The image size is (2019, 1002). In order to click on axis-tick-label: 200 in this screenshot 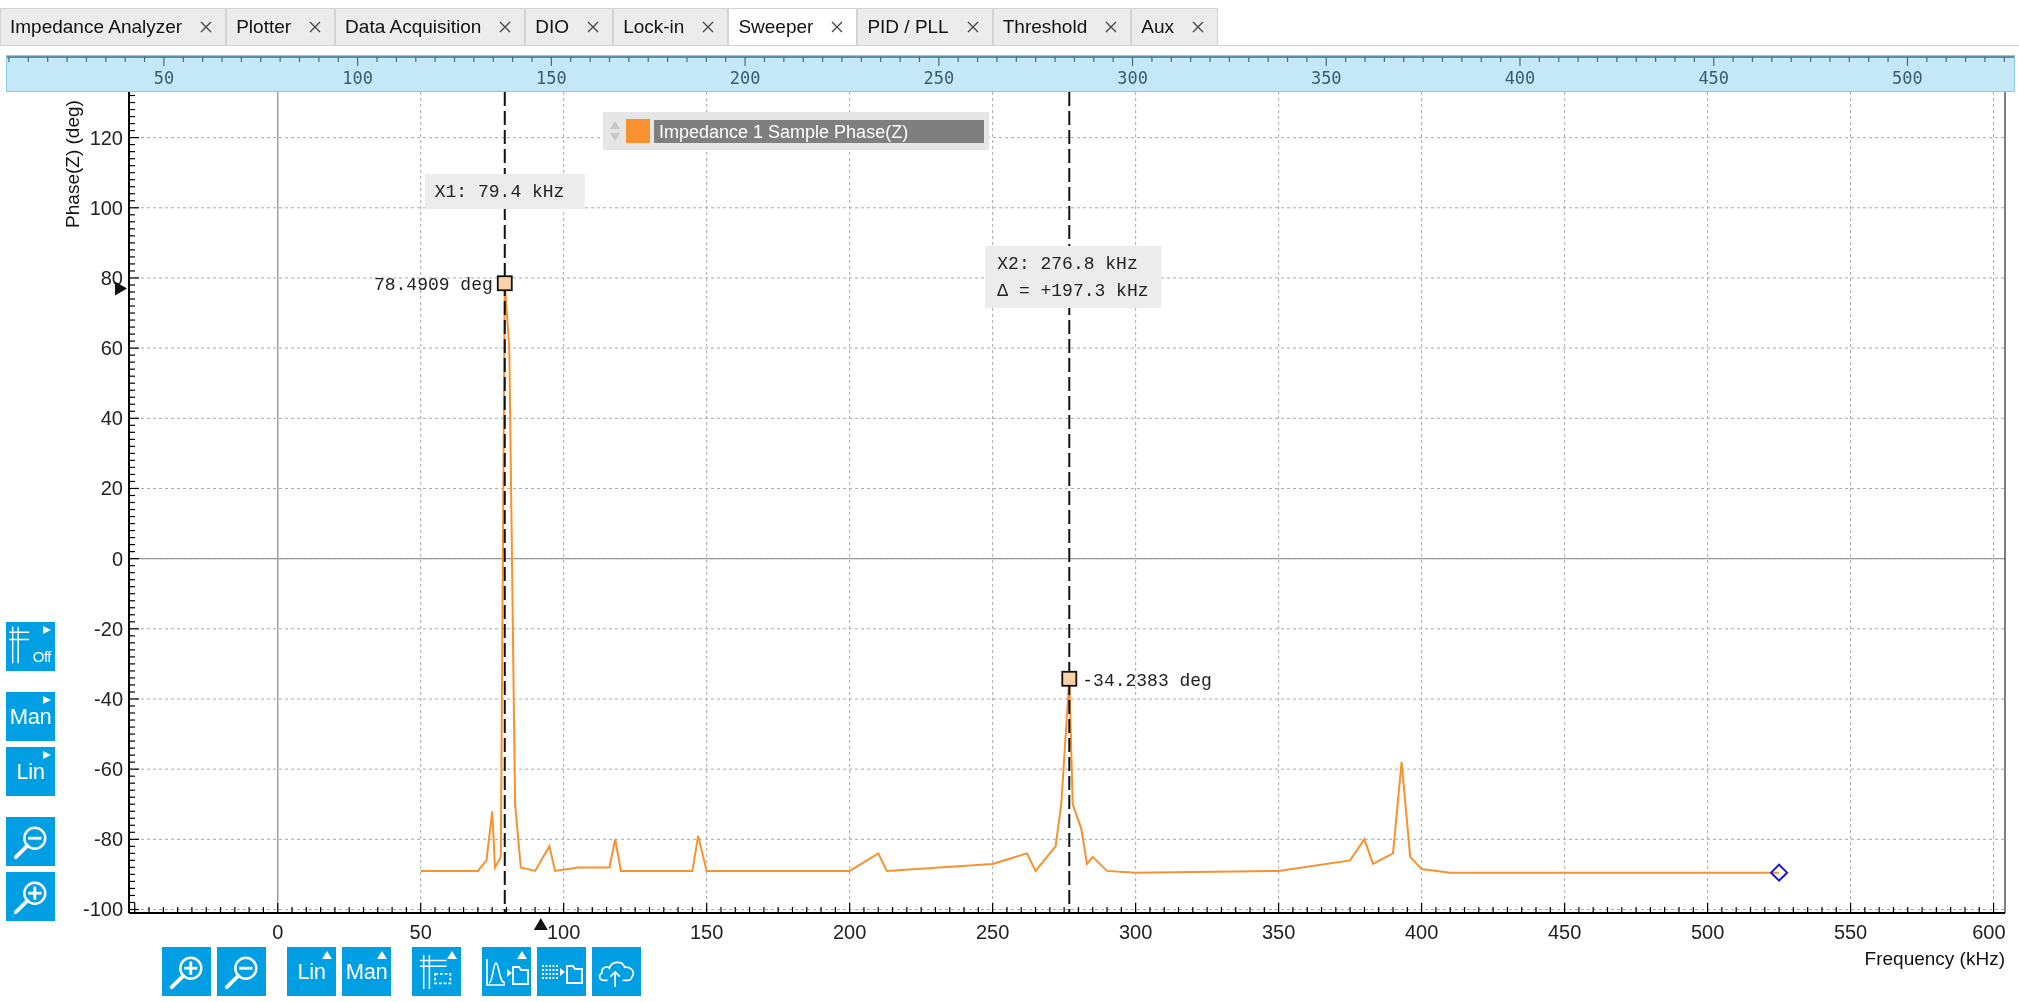, I will do `click(849, 932)`.